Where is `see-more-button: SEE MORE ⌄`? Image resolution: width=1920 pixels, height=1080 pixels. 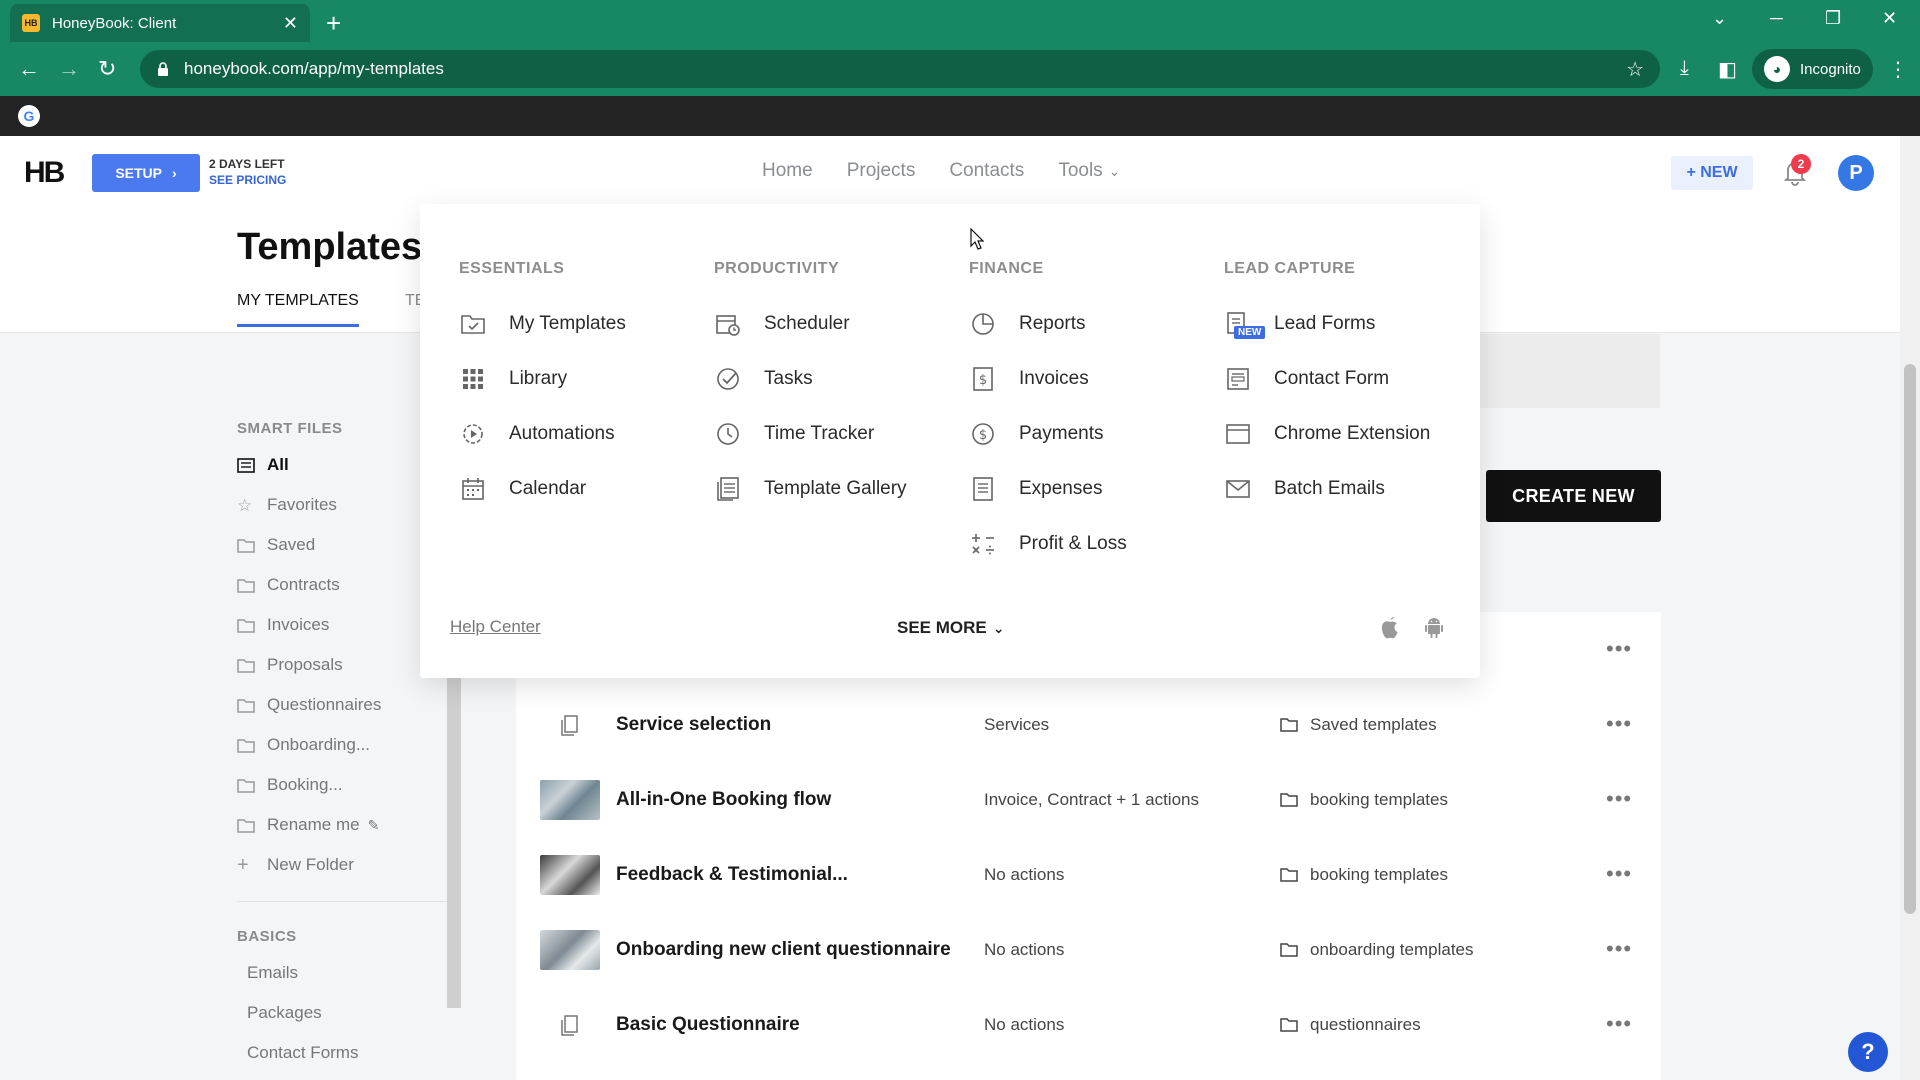 see-more-button: SEE MORE ⌄ is located at coordinates (950, 628).